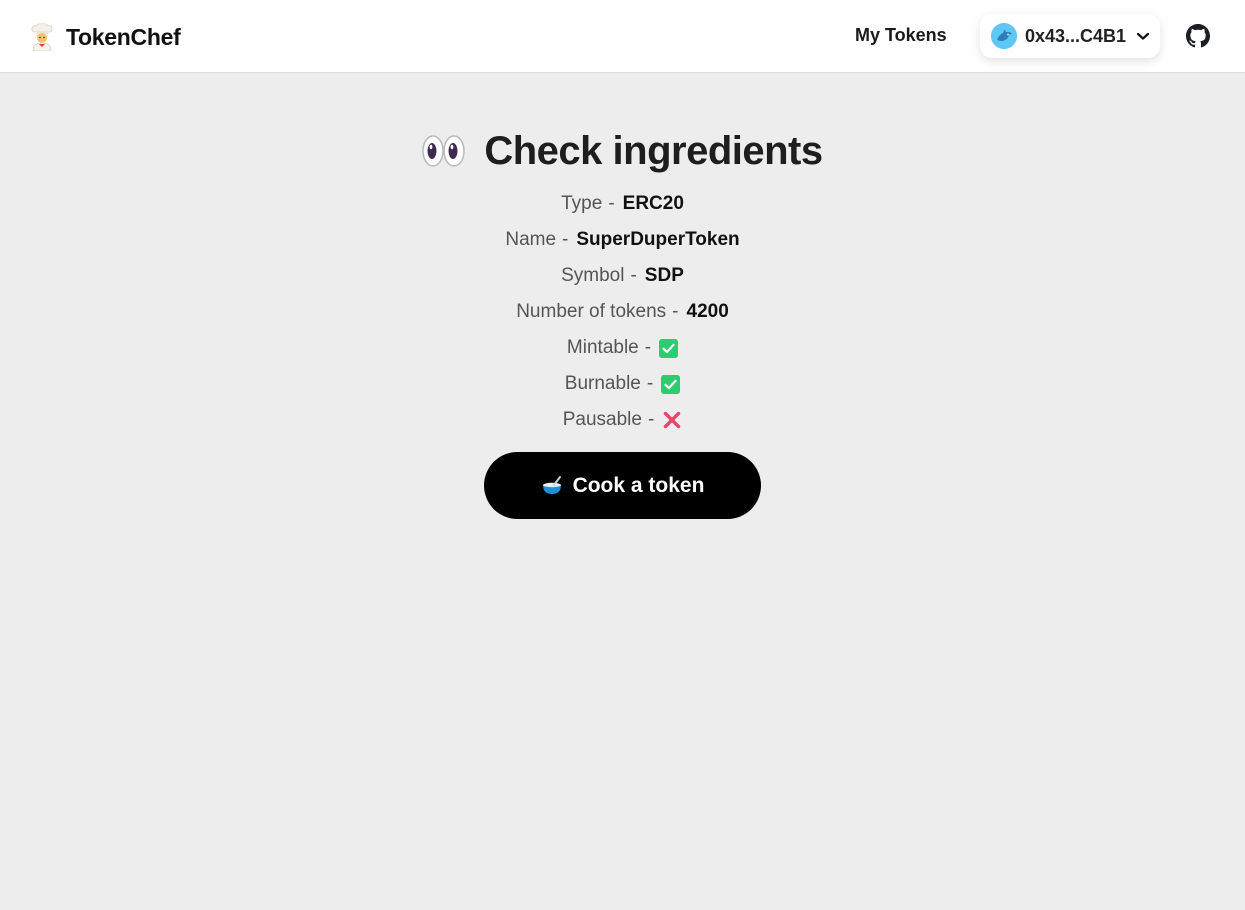  I want to click on detail-row-pausable: Pausable -, so click(622, 420).